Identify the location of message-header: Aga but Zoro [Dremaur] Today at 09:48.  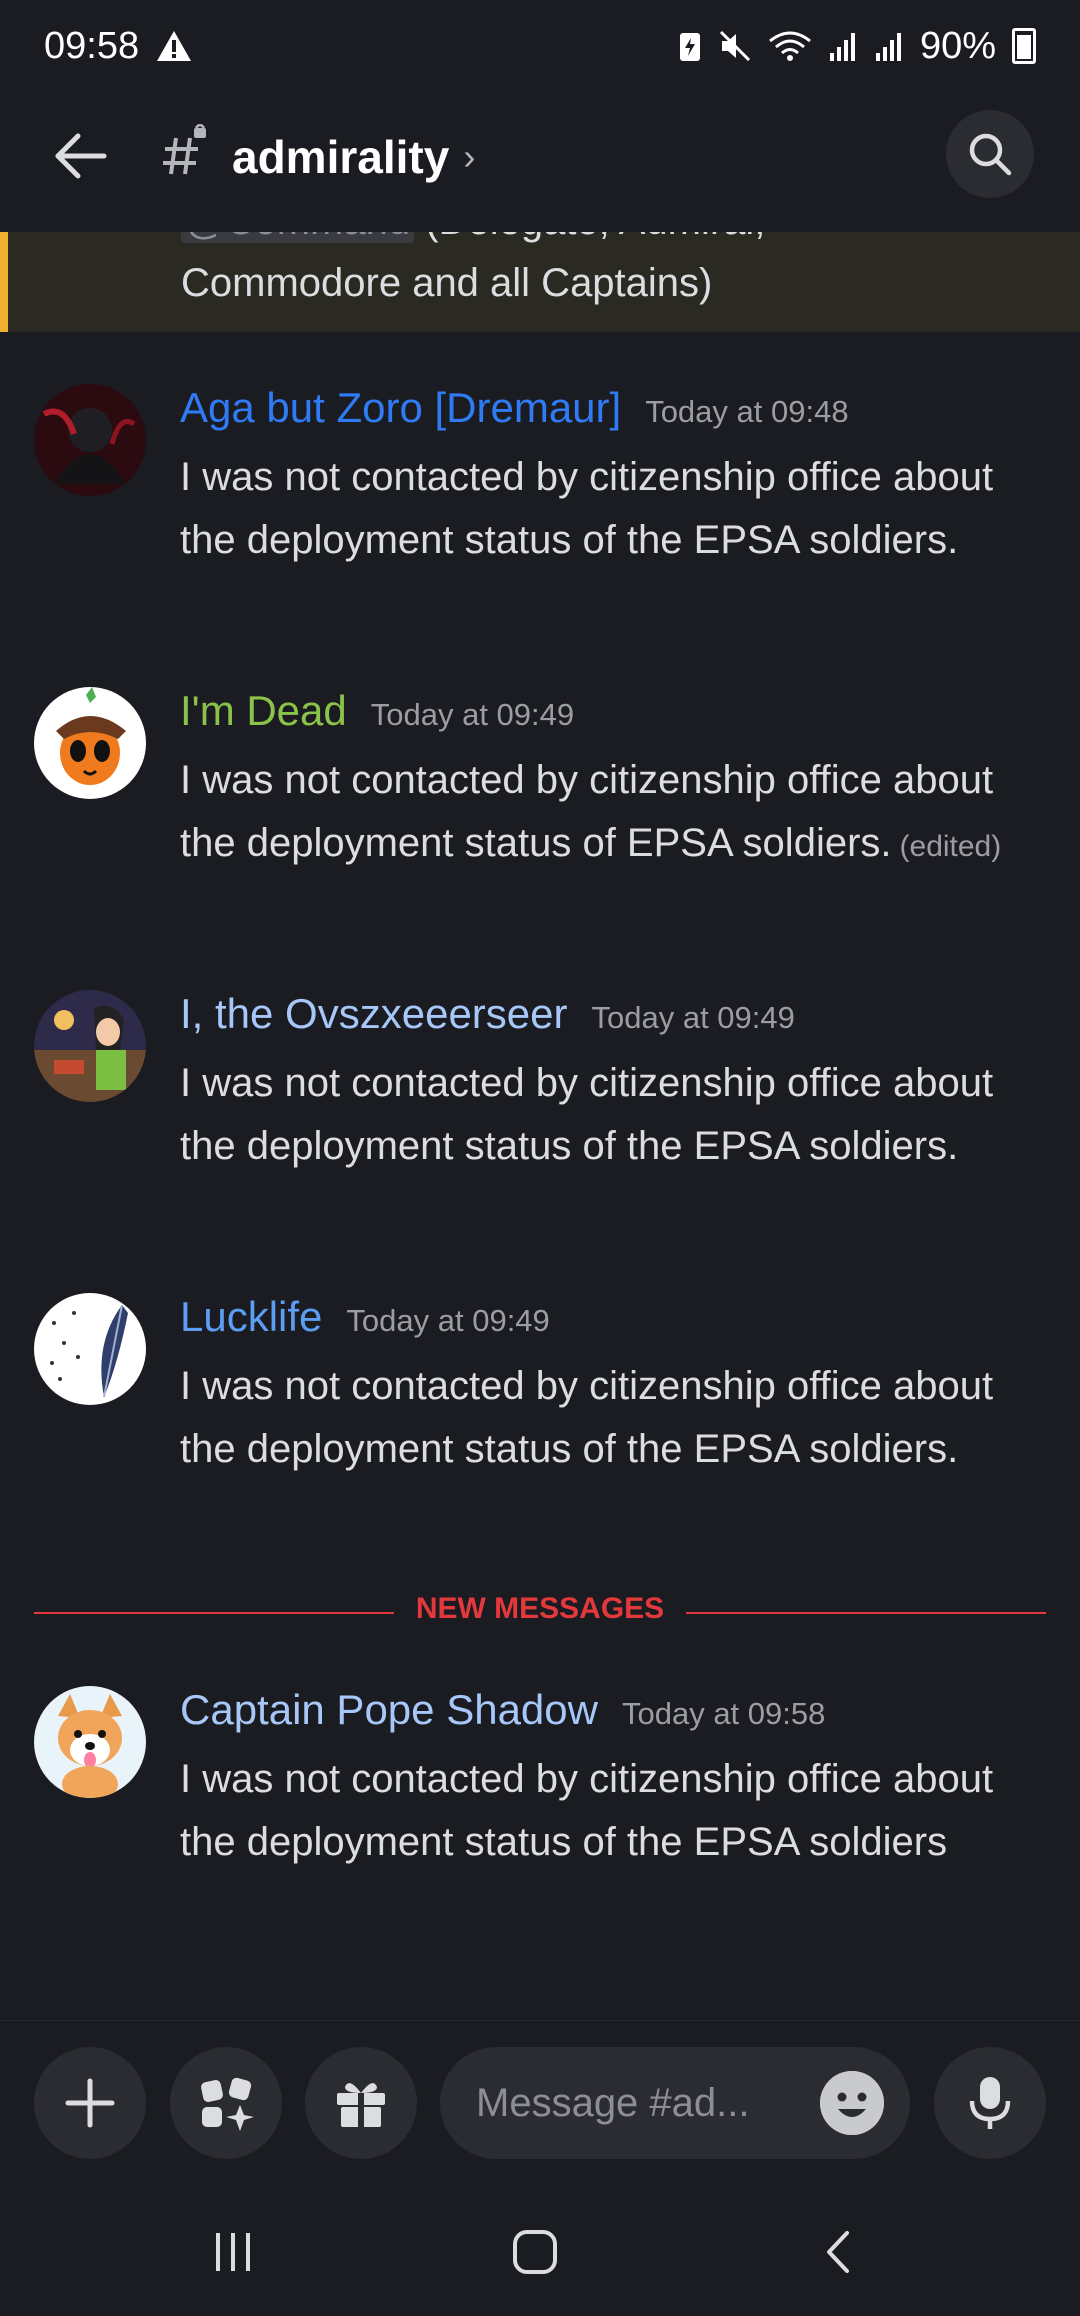
(610, 414).